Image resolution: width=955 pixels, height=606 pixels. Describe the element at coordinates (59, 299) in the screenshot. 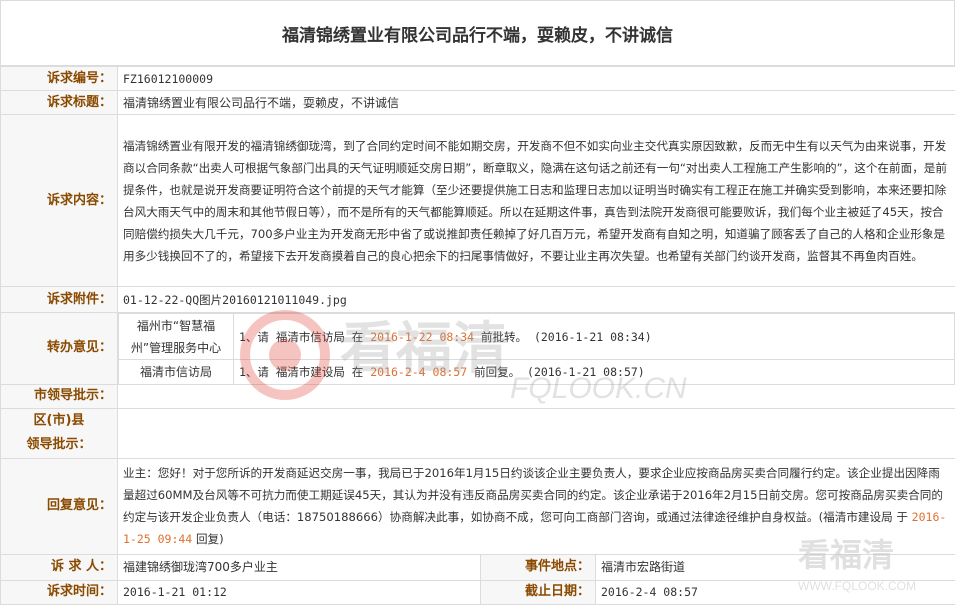

I see `attachment-label: 诉求附件：` at that location.